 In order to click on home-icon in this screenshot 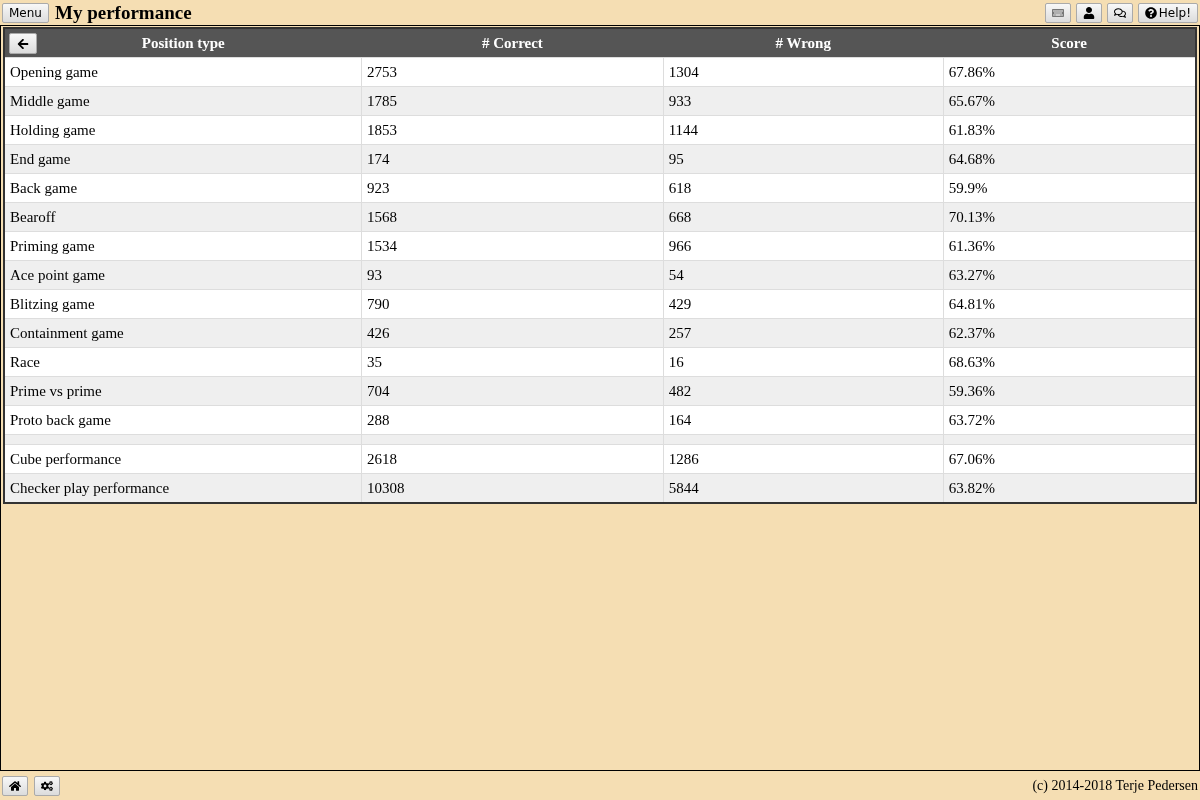, I will do `click(15, 785)`.